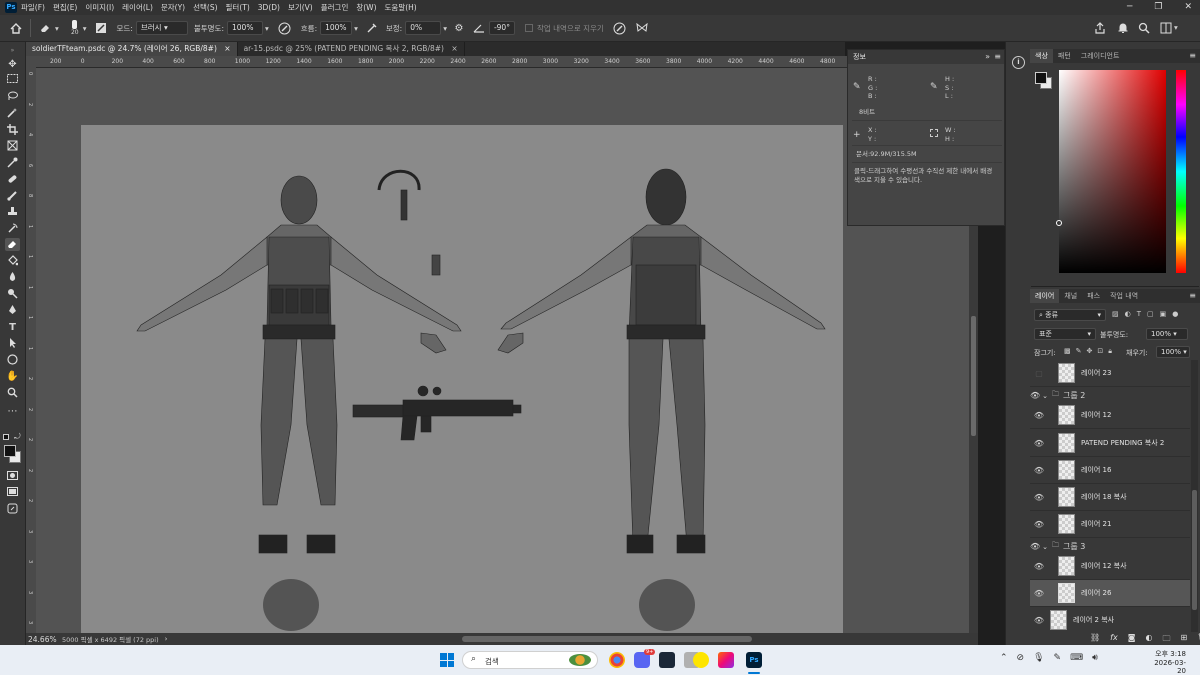 The width and height of the screenshot is (1200, 675). Describe the element at coordinates (12, 294) in the screenshot. I see `dodge-tool-icon` at that location.